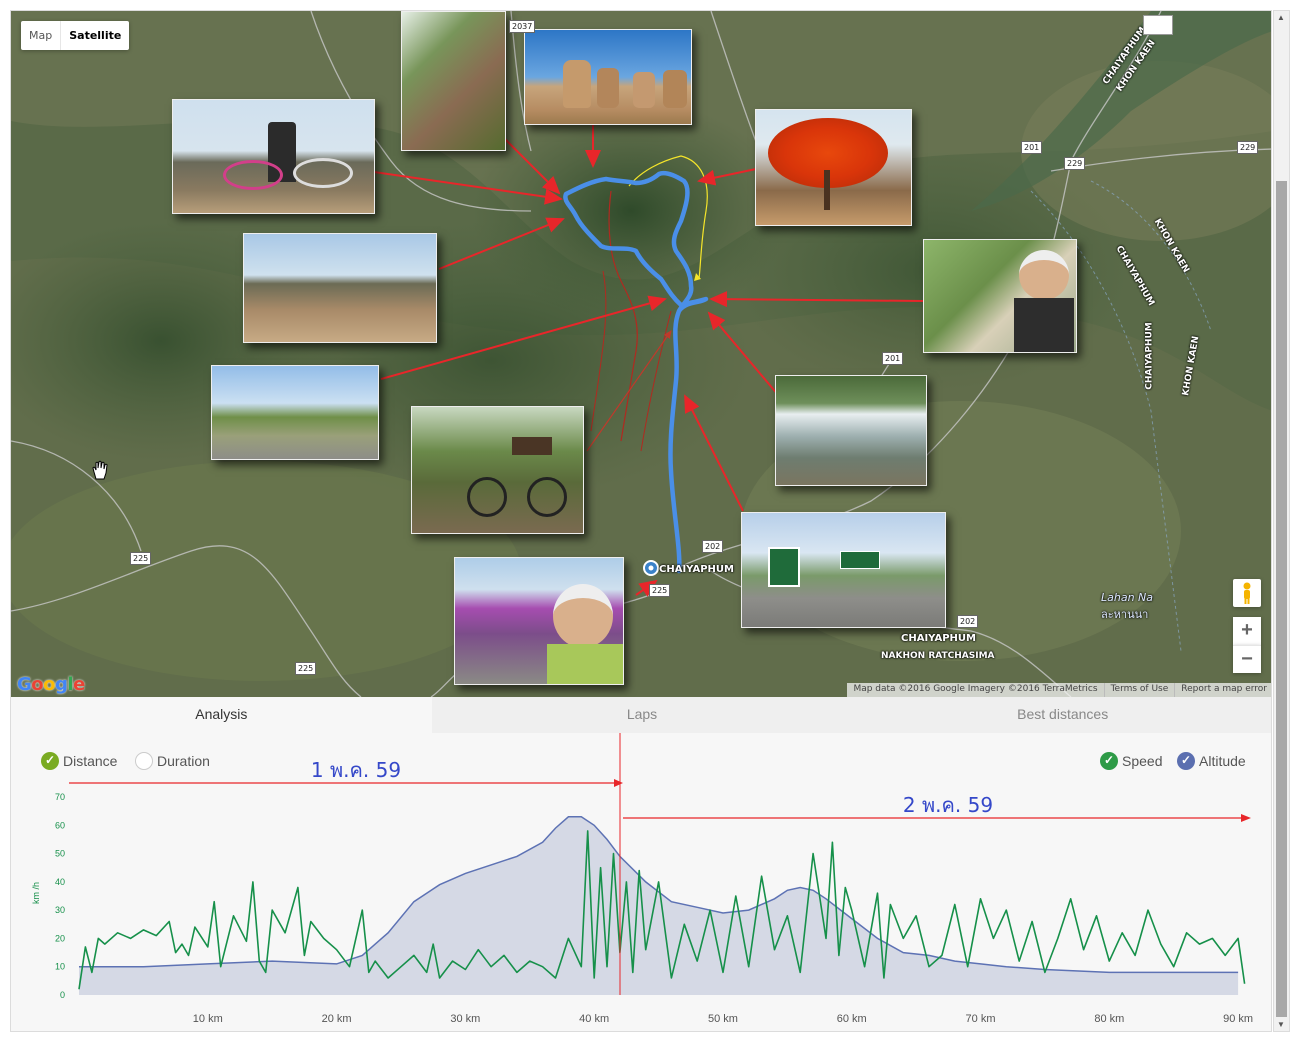 The image size is (1300, 1044). Describe the element at coordinates (273, 156) in the screenshot. I see `photo-rock-sign` at that location.